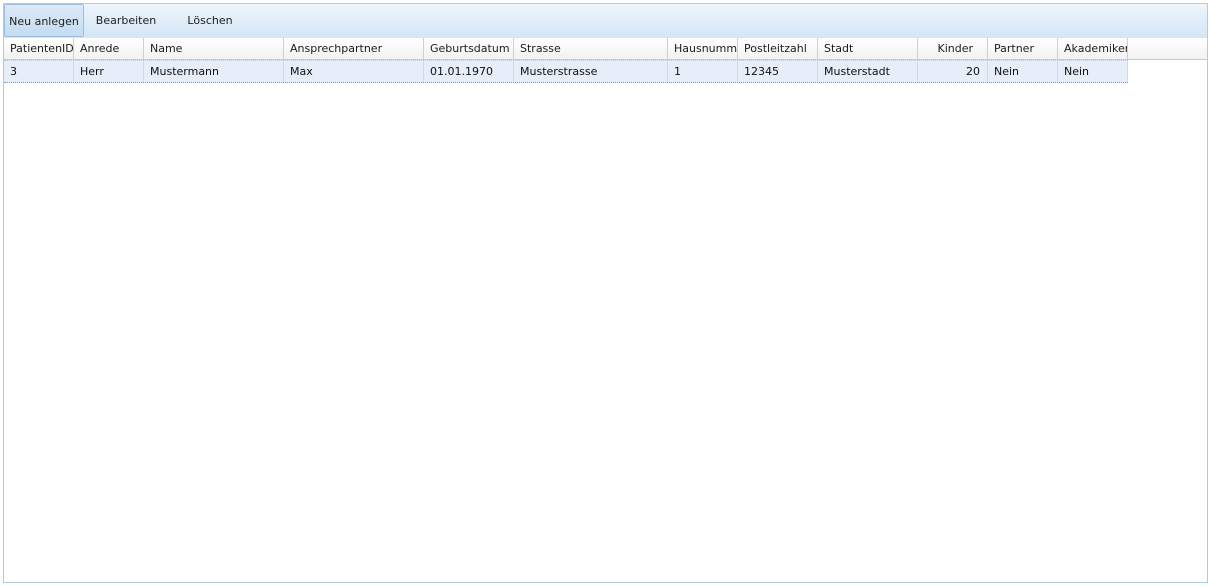 The height and width of the screenshot is (586, 1211). Describe the element at coordinates (591, 49) in the screenshot. I see `column-header-strasse: Strasse` at that location.